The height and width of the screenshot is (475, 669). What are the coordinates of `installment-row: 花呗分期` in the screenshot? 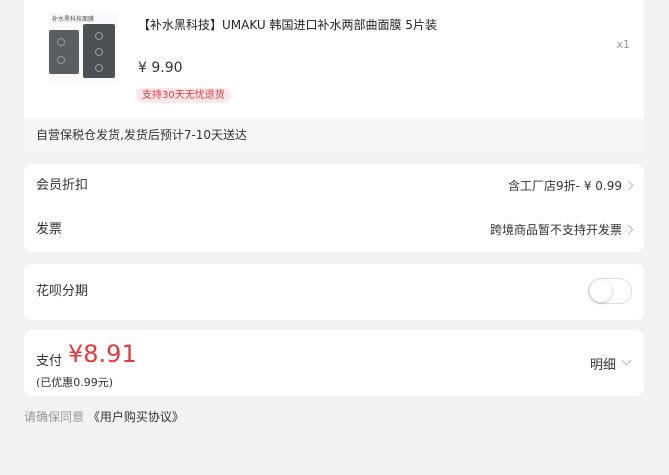 It's located at (334, 292).